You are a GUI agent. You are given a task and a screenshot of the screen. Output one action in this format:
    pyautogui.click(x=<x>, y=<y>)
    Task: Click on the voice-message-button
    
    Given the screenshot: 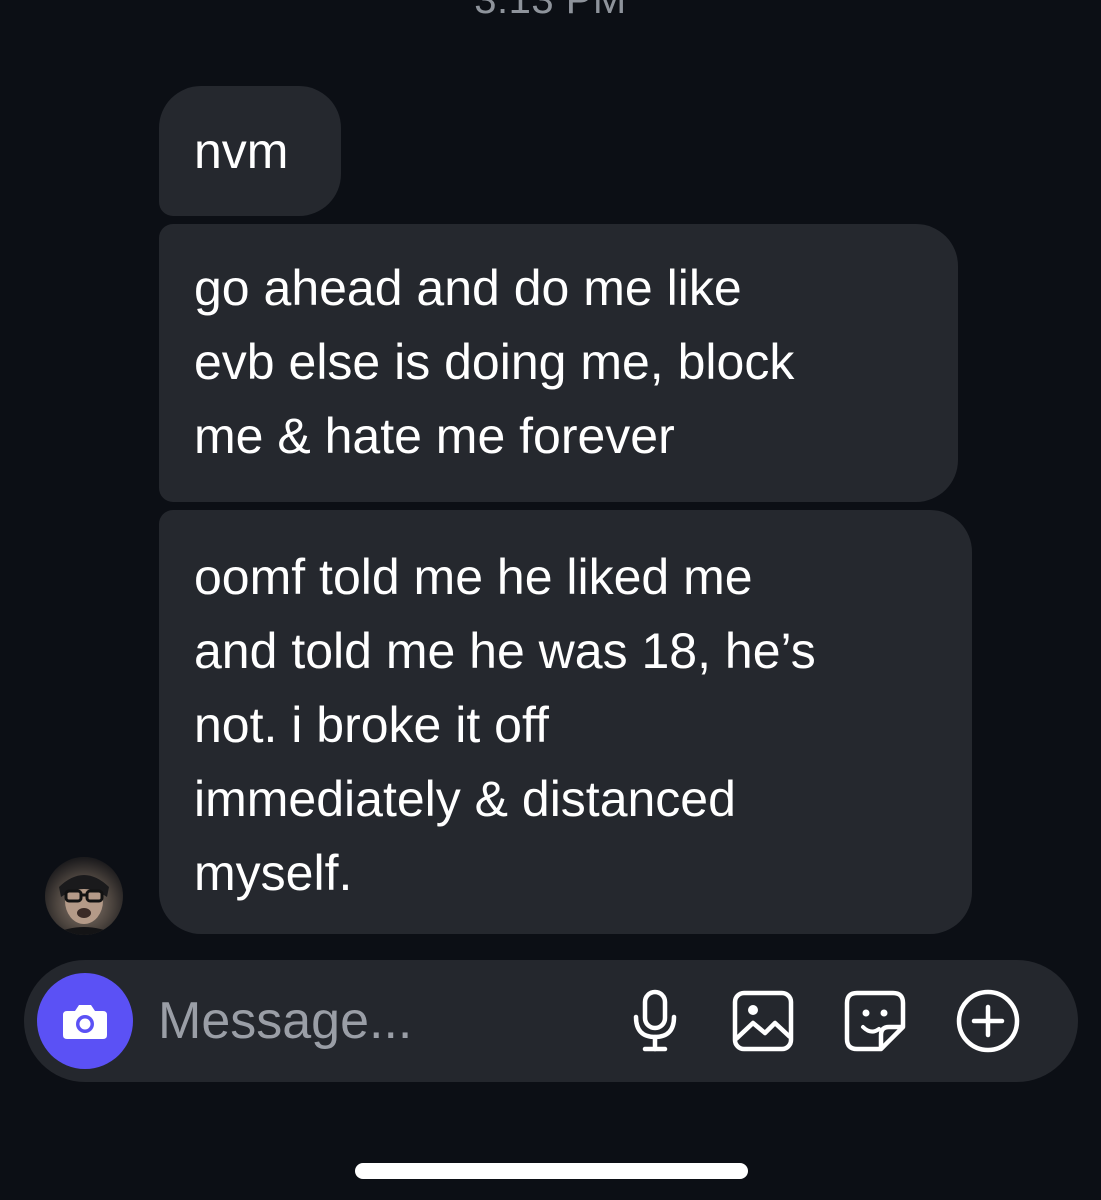 What is the action you would take?
    pyautogui.click(x=655, y=1021)
    